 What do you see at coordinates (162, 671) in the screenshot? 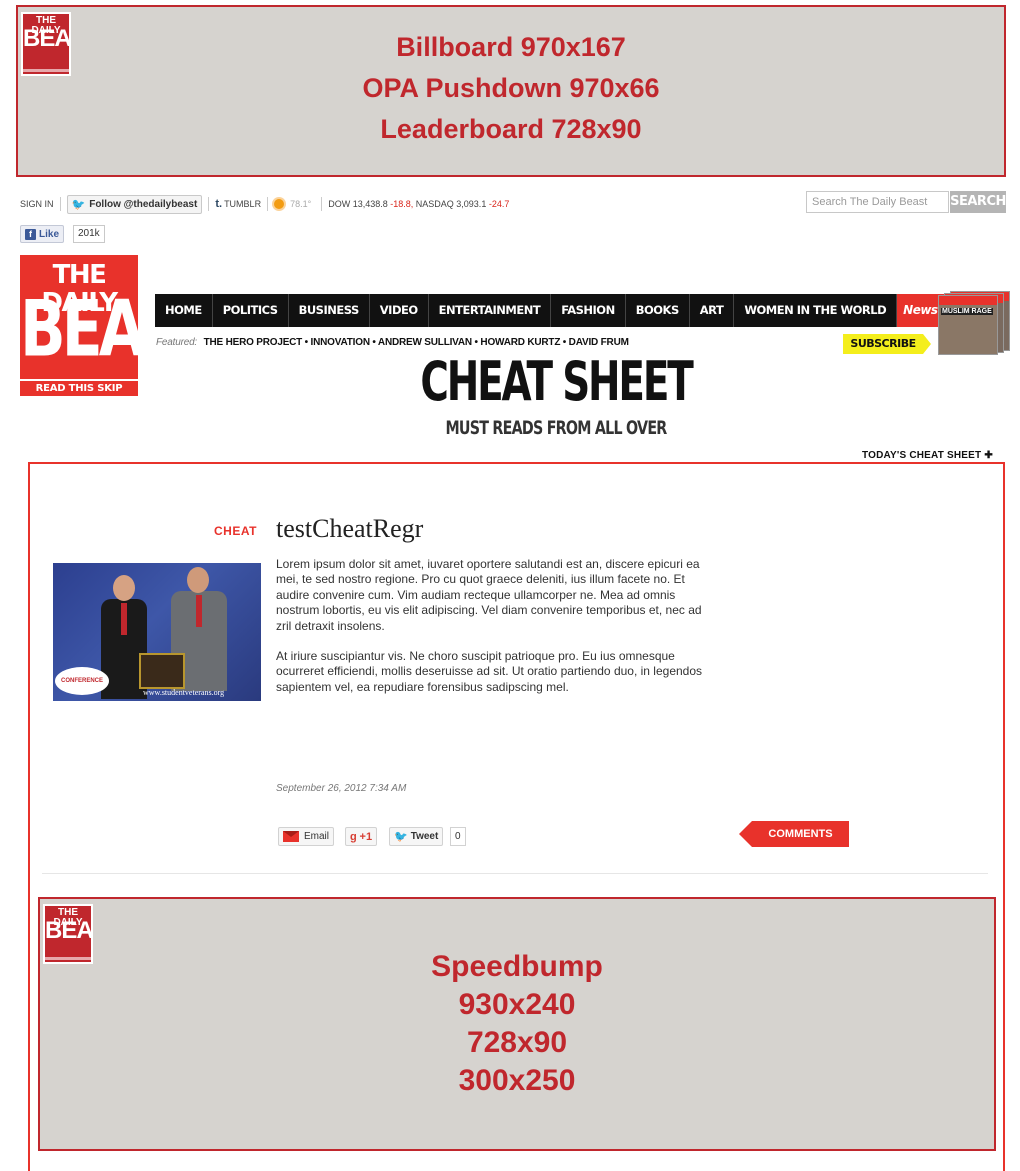
I see `photo-plaque` at bounding box center [162, 671].